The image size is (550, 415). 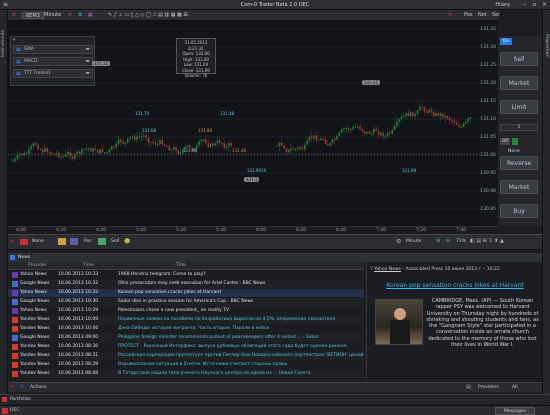 What do you see at coordinates (12, 242) in the screenshot?
I see `close-icon: ✕` at bounding box center [12, 242].